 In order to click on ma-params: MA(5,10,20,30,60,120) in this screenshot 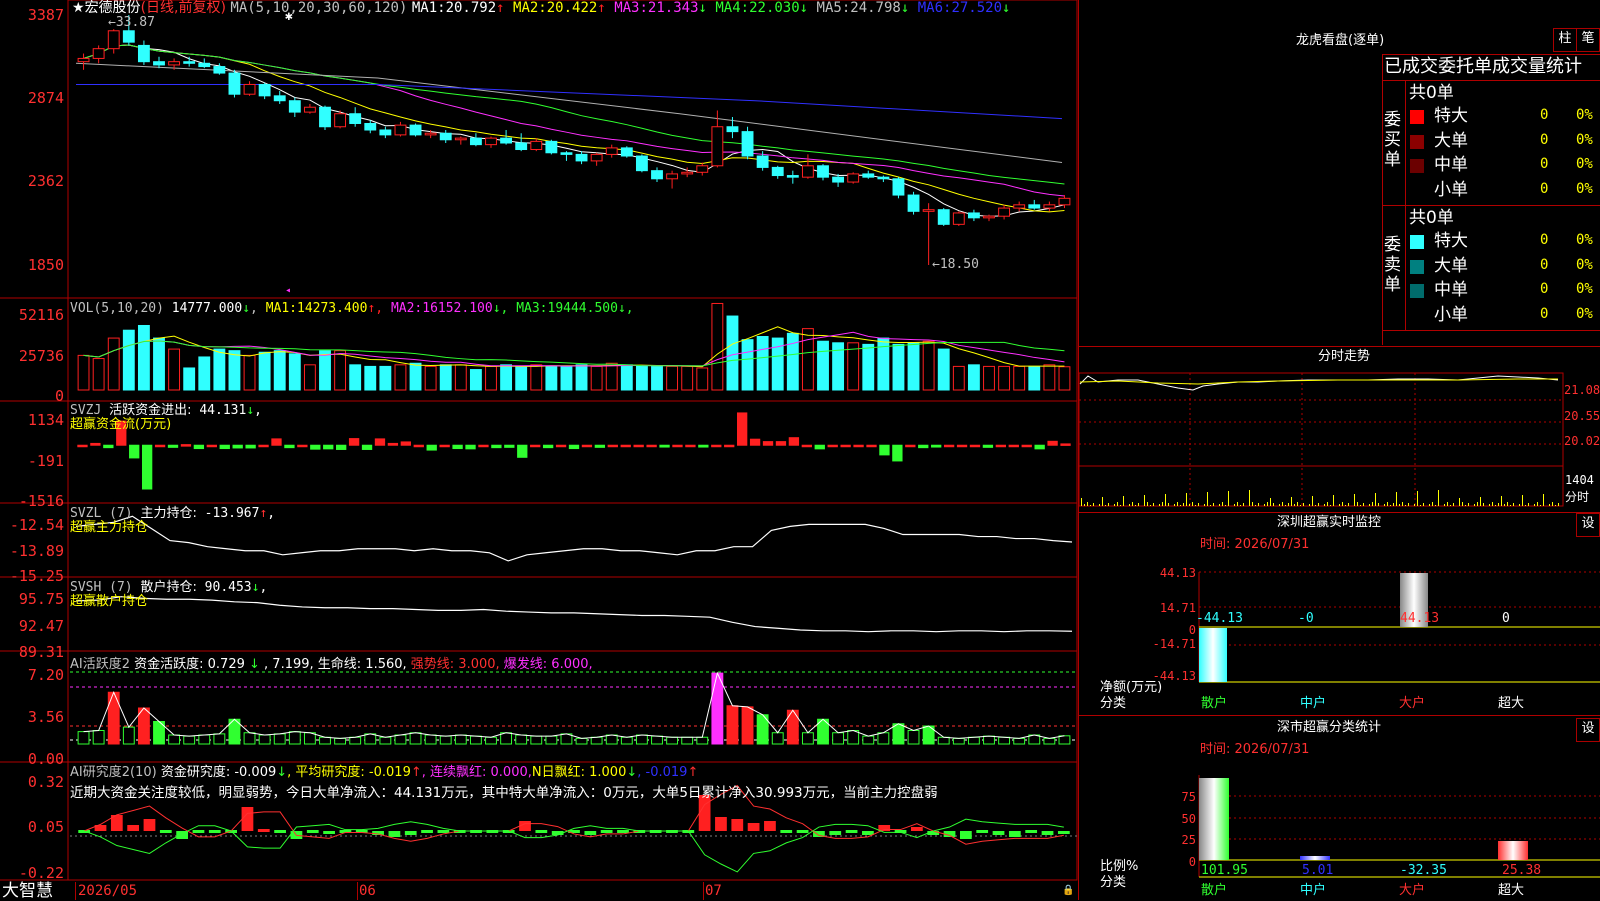, I will do `click(318, 8)`.